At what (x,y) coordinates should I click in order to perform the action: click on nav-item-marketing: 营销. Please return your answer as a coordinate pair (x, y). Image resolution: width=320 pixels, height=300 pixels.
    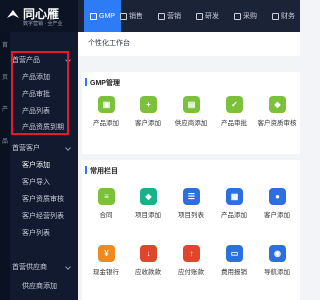
    Looking at the image, I should click on (169, 16).